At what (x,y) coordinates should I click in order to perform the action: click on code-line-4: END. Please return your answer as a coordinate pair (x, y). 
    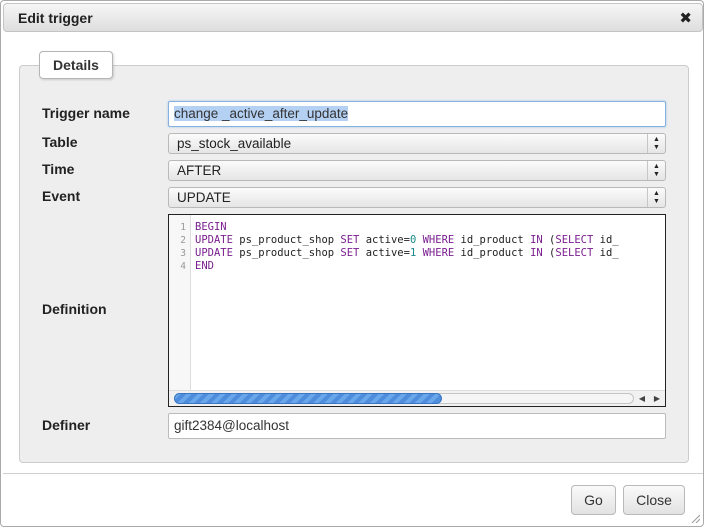
    Looking at the image, I should click on (204, 266).